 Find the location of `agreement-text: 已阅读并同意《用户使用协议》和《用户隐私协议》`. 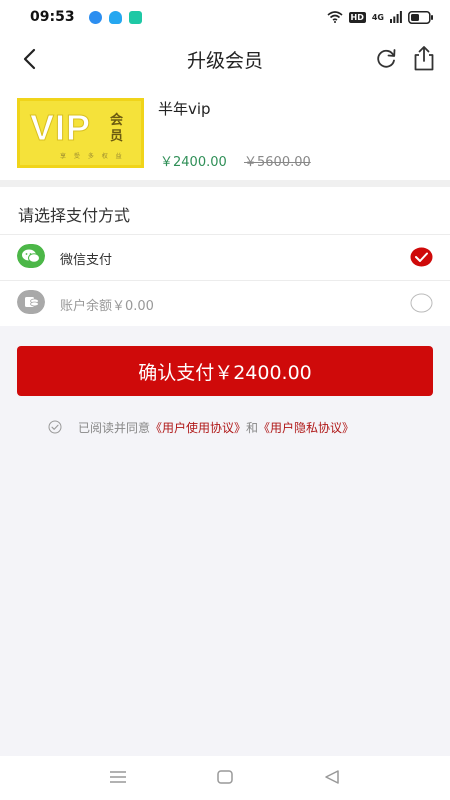

agreement-text: 已阅读并同意《用户使用协议》和《用户隐私协议》 is located at coordinates (216, 427).